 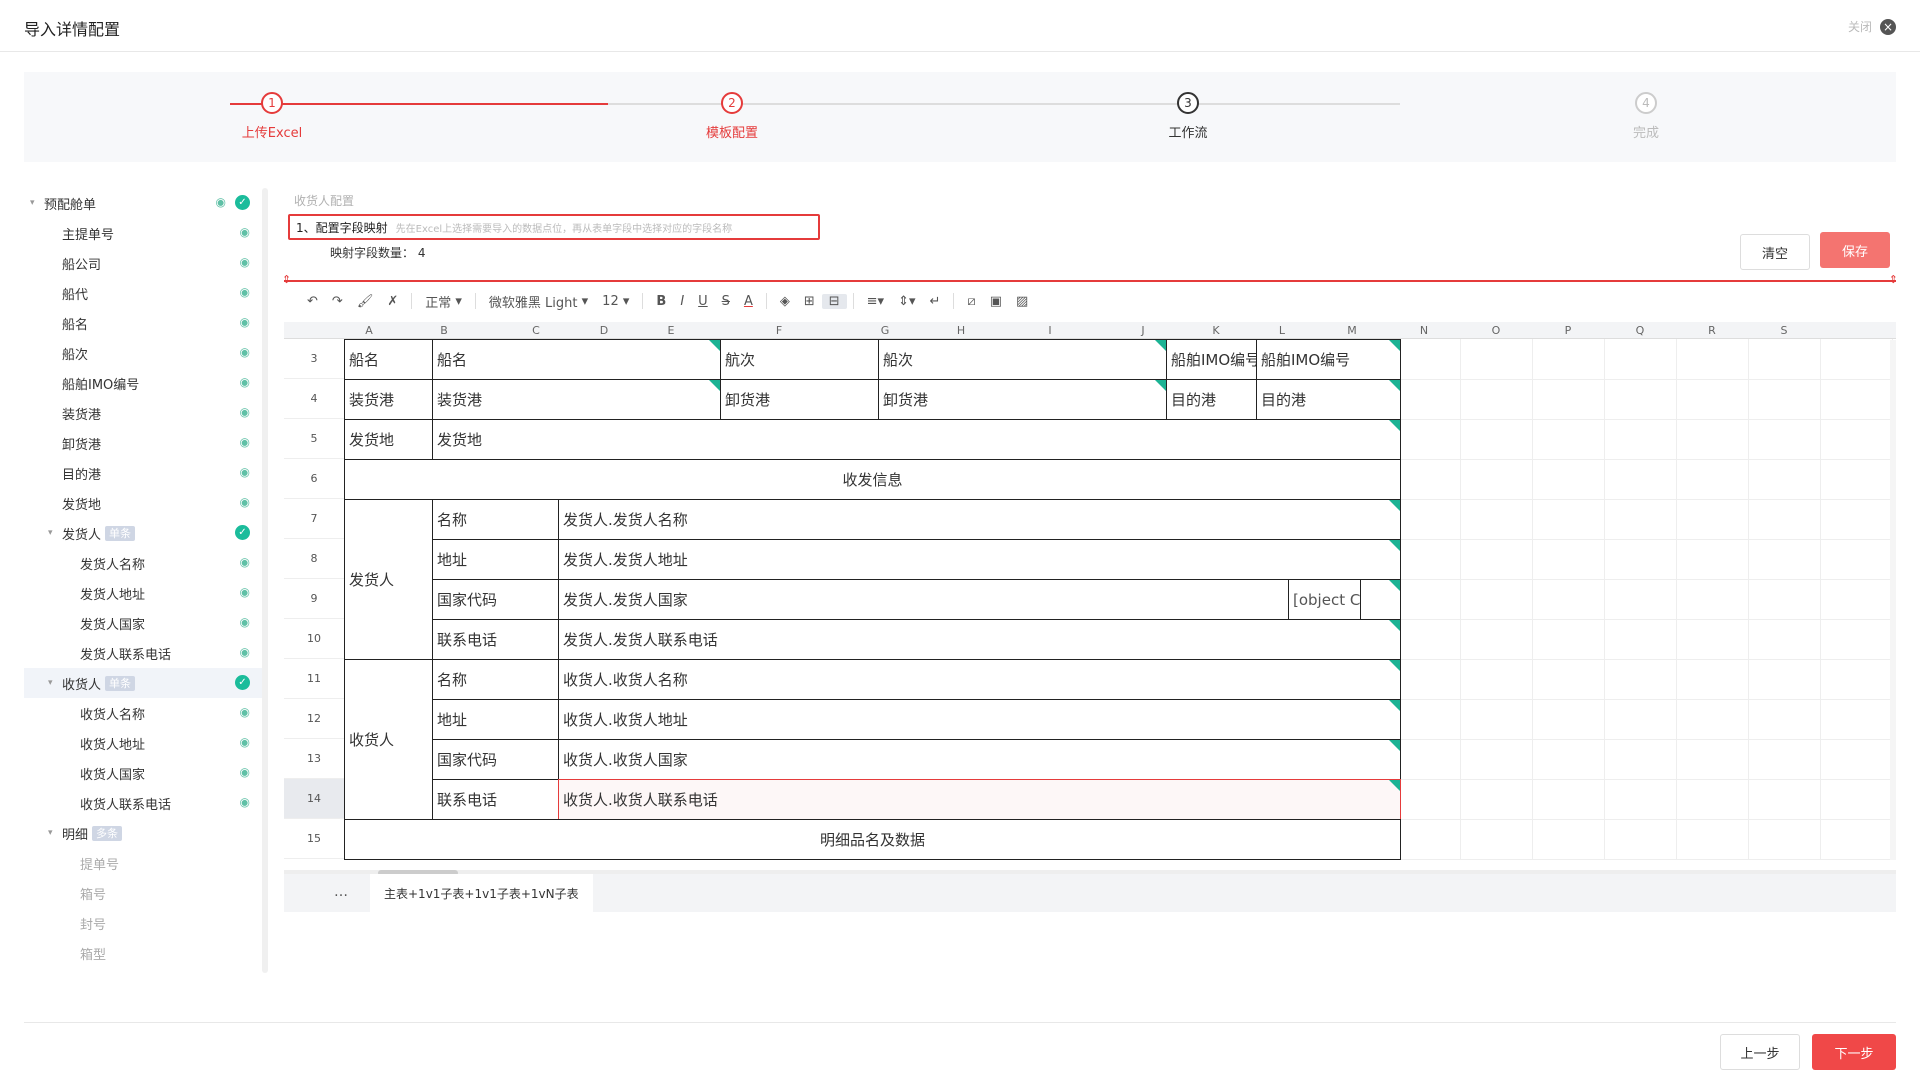 I want to click on column-label: E, so click(x=671, y=330).